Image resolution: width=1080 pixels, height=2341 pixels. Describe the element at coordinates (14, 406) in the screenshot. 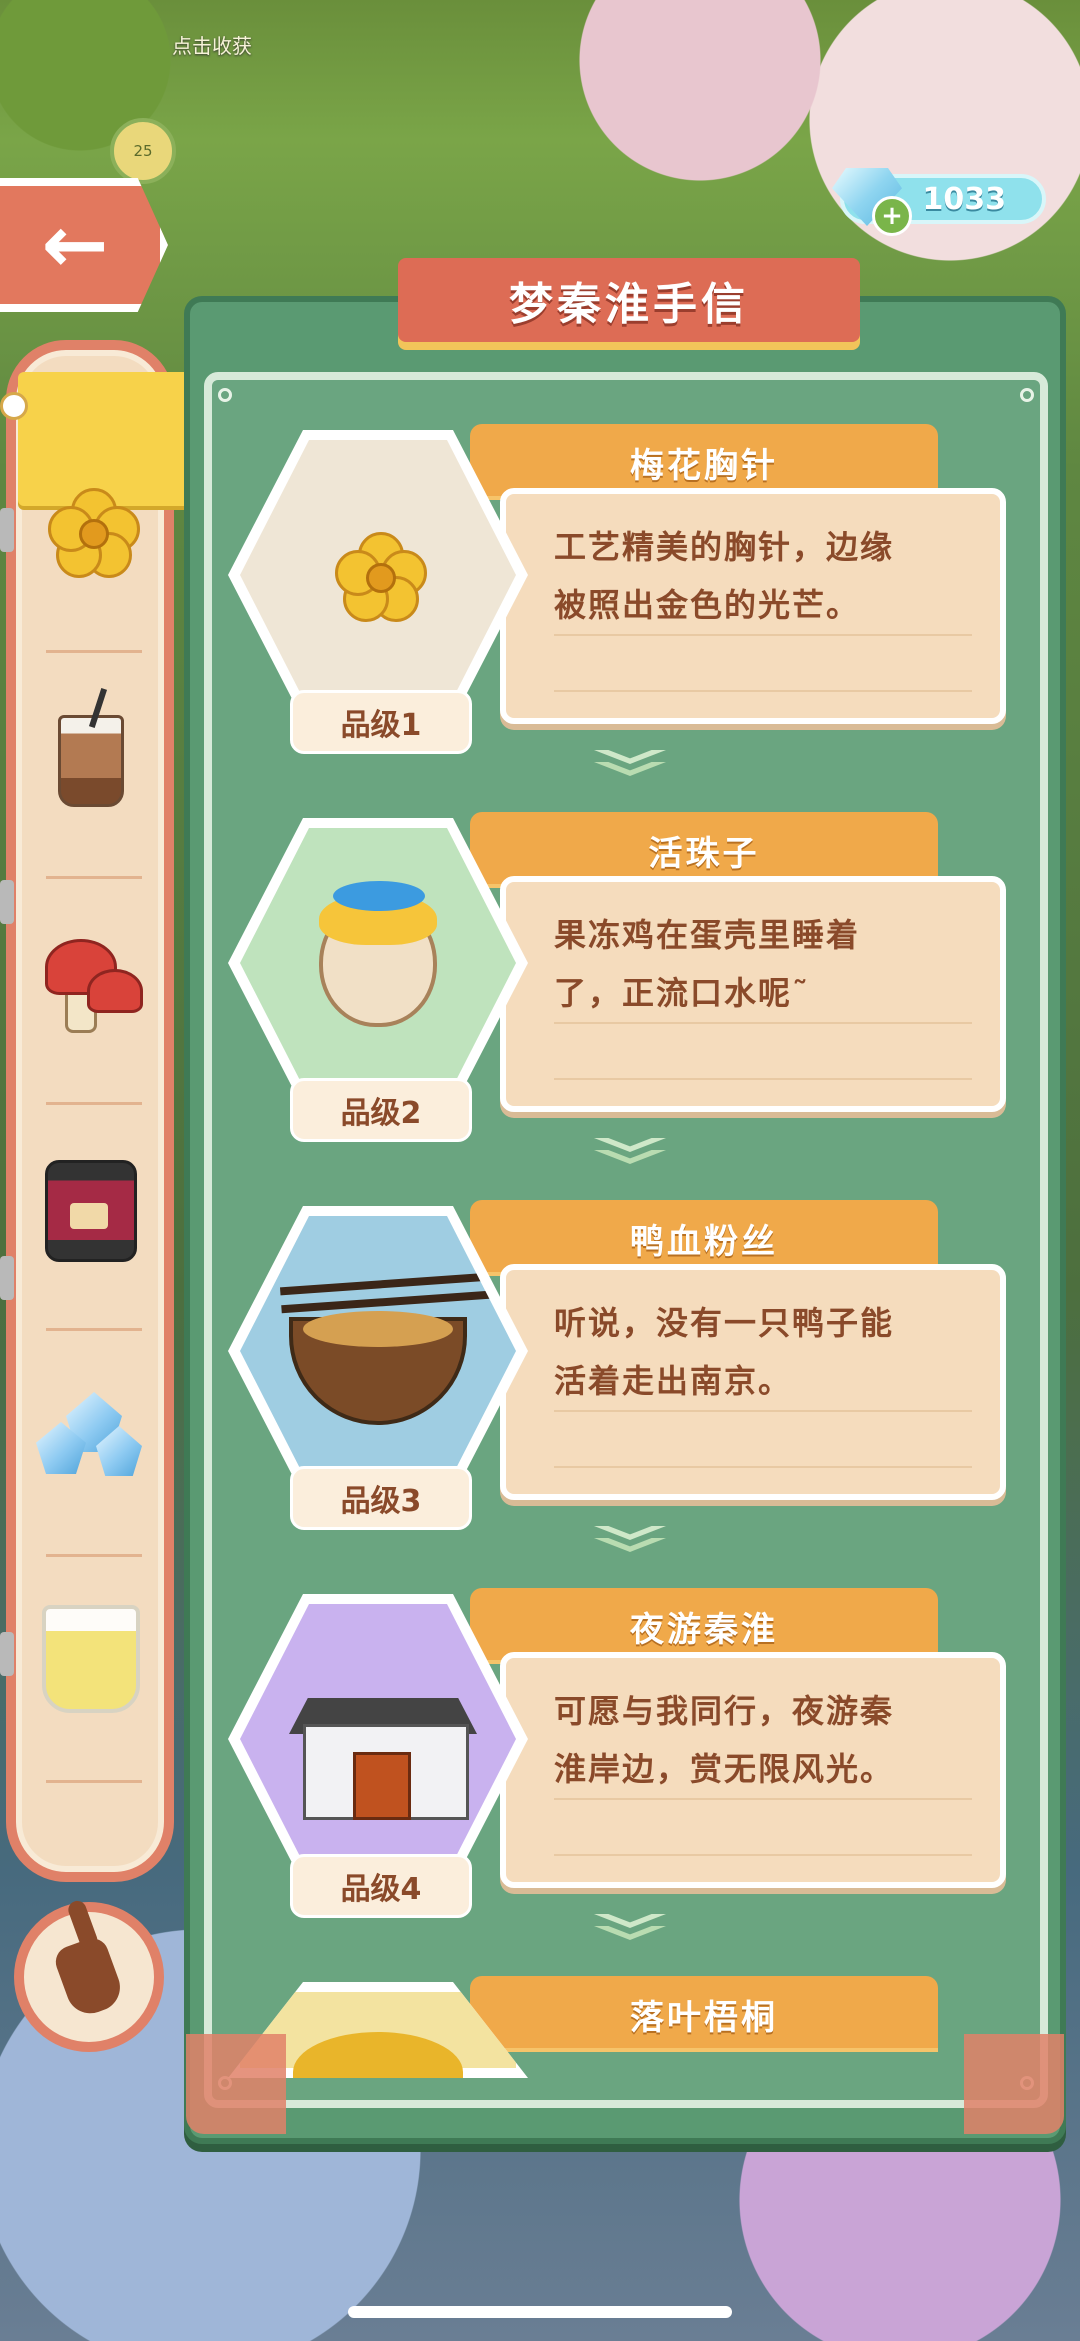

I see `sidebar-active-marker` at that location.